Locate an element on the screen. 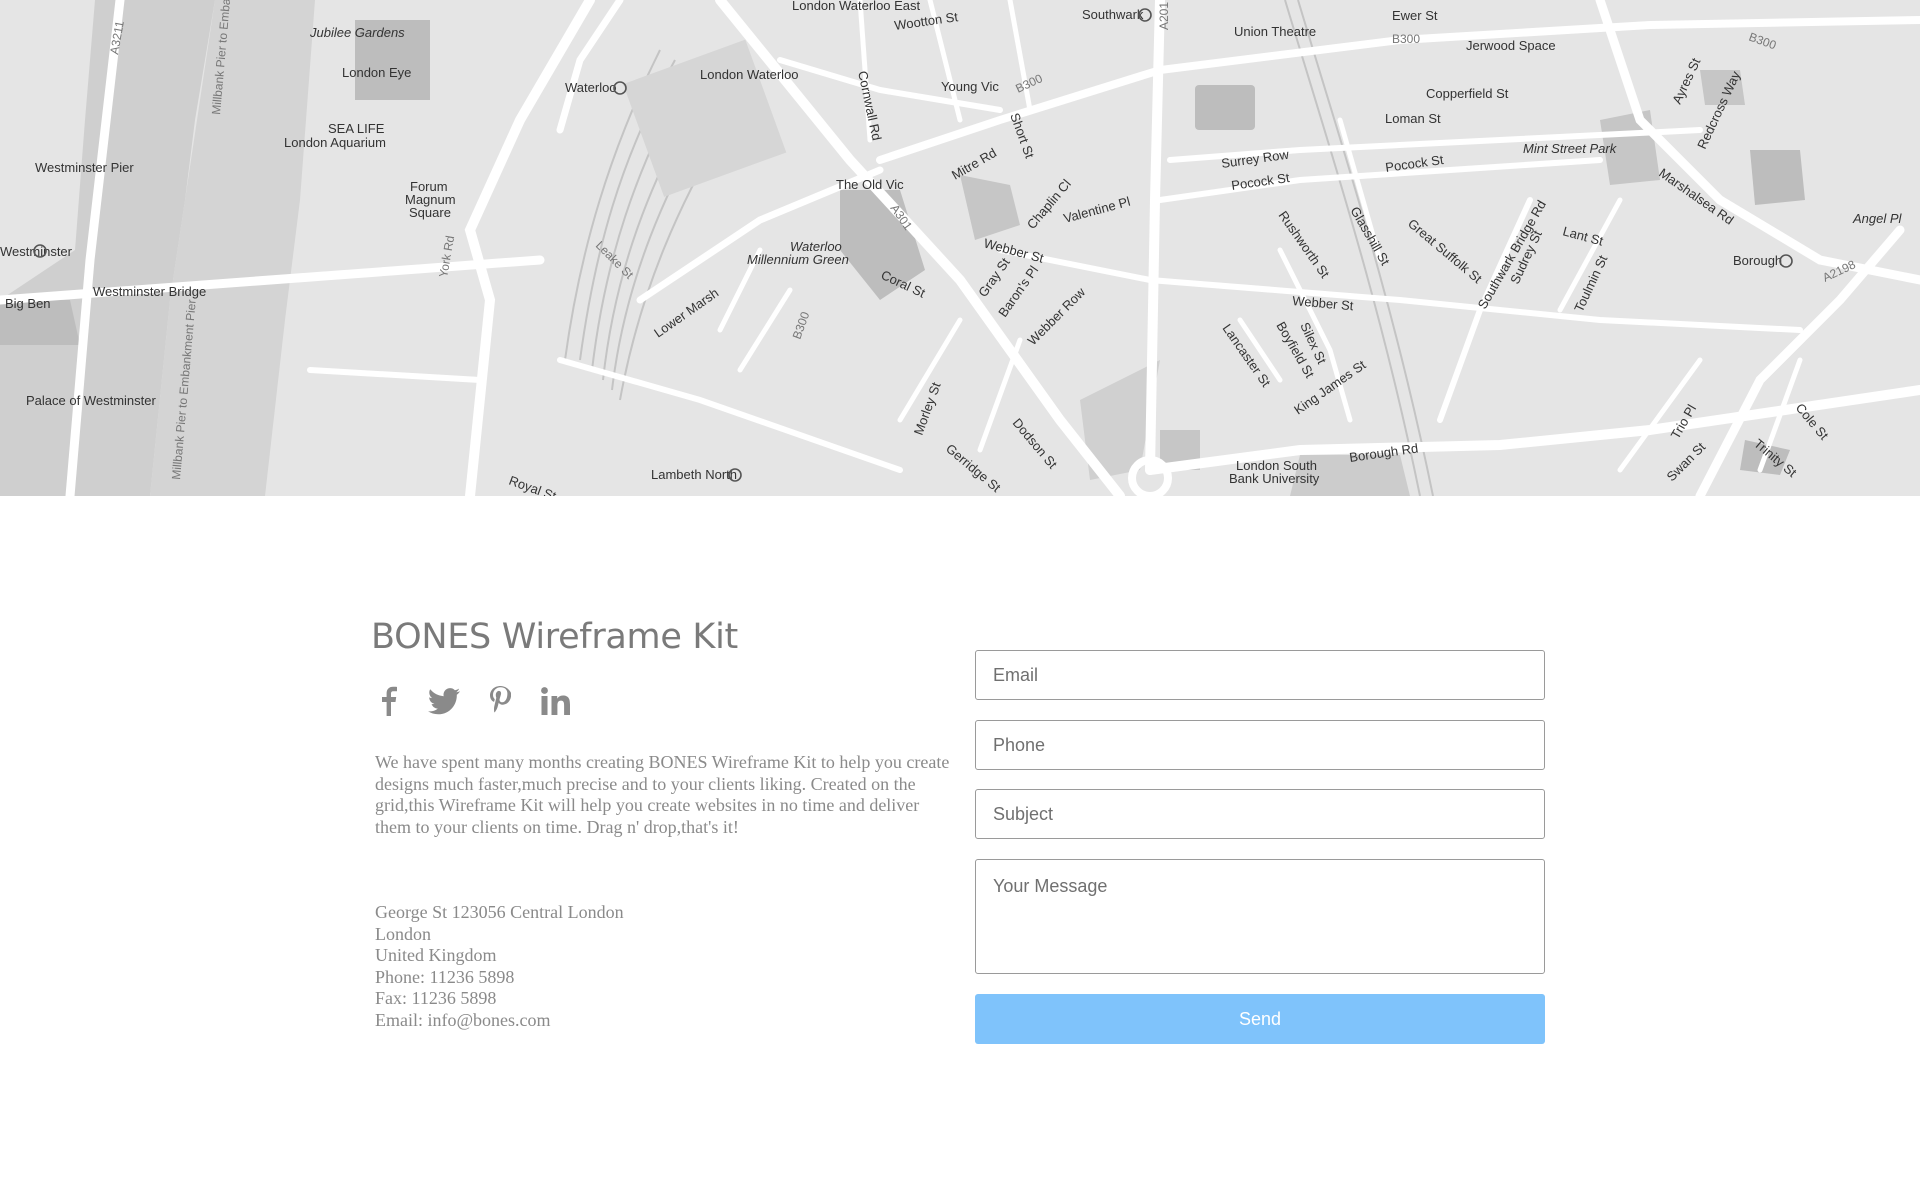 The image size is (1920, 1188). map-label: Glasshill St is located at coordinates (1370, 236).